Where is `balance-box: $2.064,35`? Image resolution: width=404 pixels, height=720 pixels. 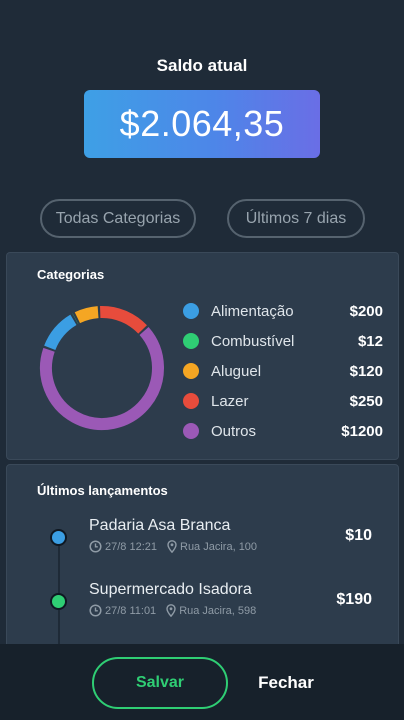 balance-box: $2.064,35 is located at coordinates (202, 124).